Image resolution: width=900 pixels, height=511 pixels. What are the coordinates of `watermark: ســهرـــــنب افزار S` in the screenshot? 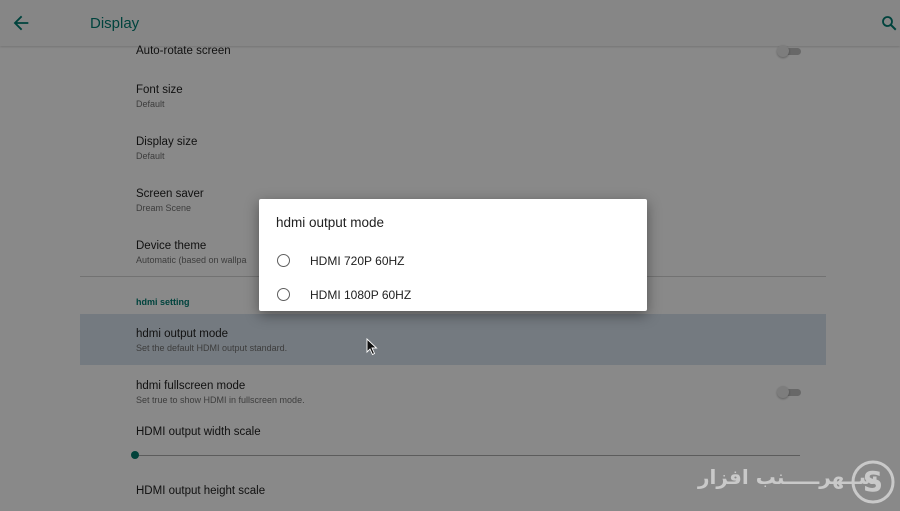 It's located at (797, 482).